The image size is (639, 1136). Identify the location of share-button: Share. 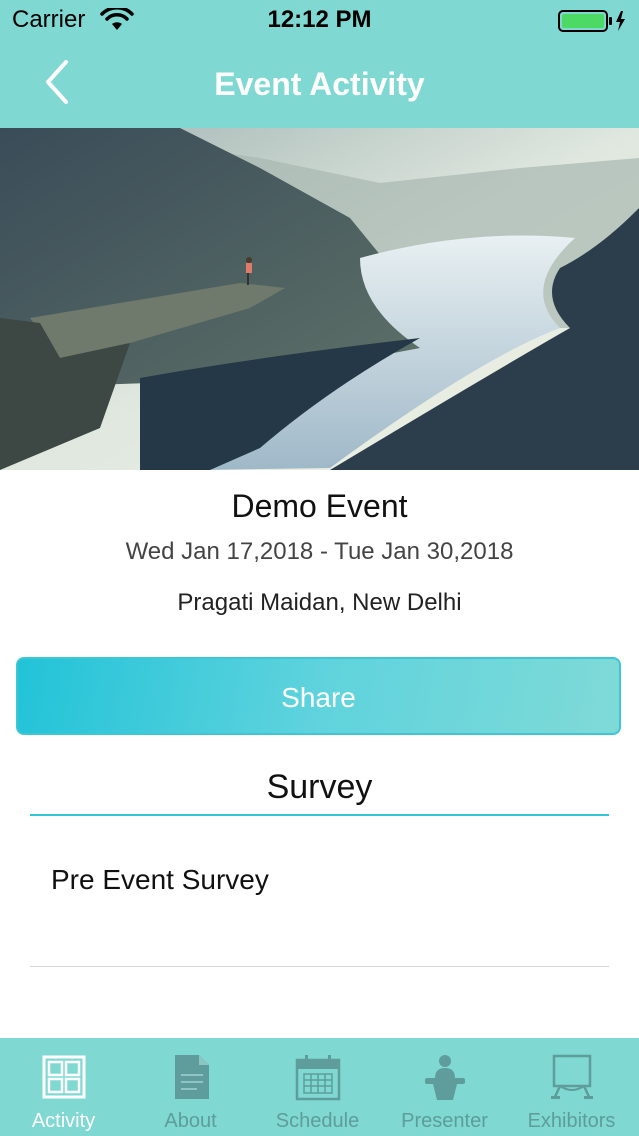
(318, 696).